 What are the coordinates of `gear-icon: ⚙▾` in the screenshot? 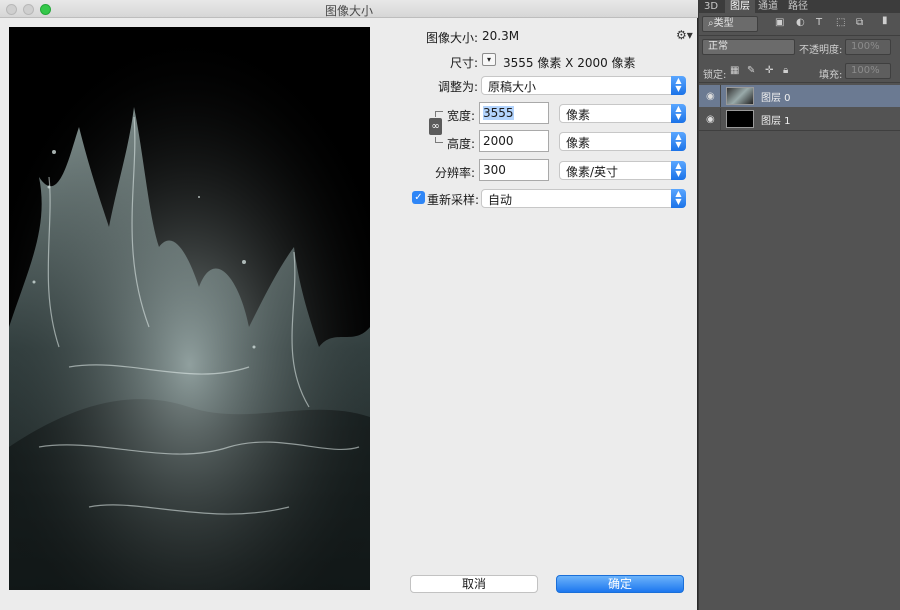 It's located at (684, 35).